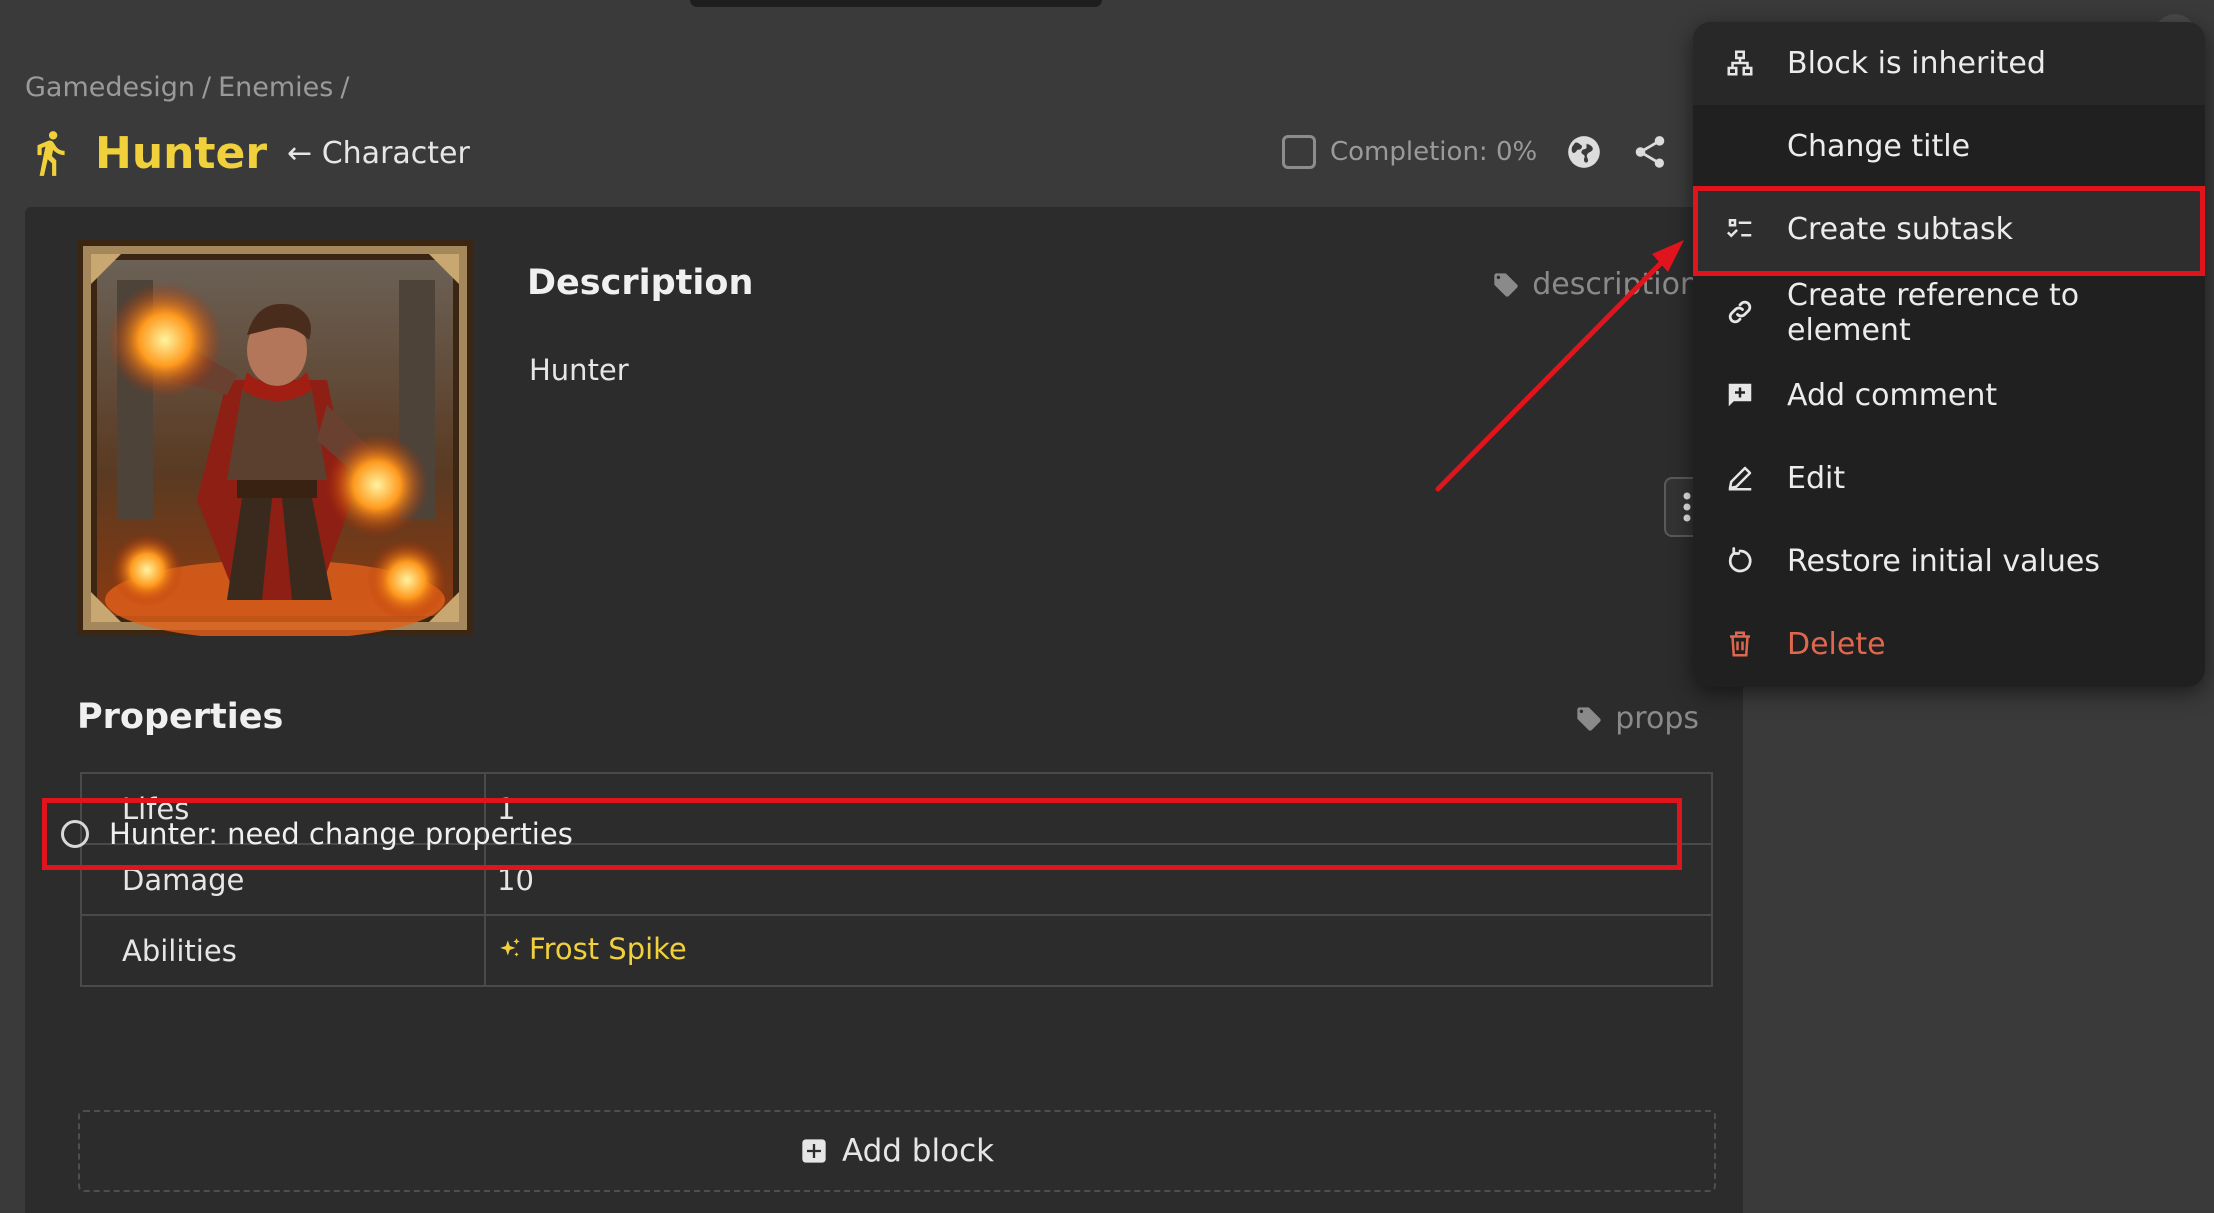 The height and width of the screenshot is (1213, 2214). What do you see at coordinates (1740, 478) in the screenshot?
I see `pencil-icon` at bounding box center [1740, 478].